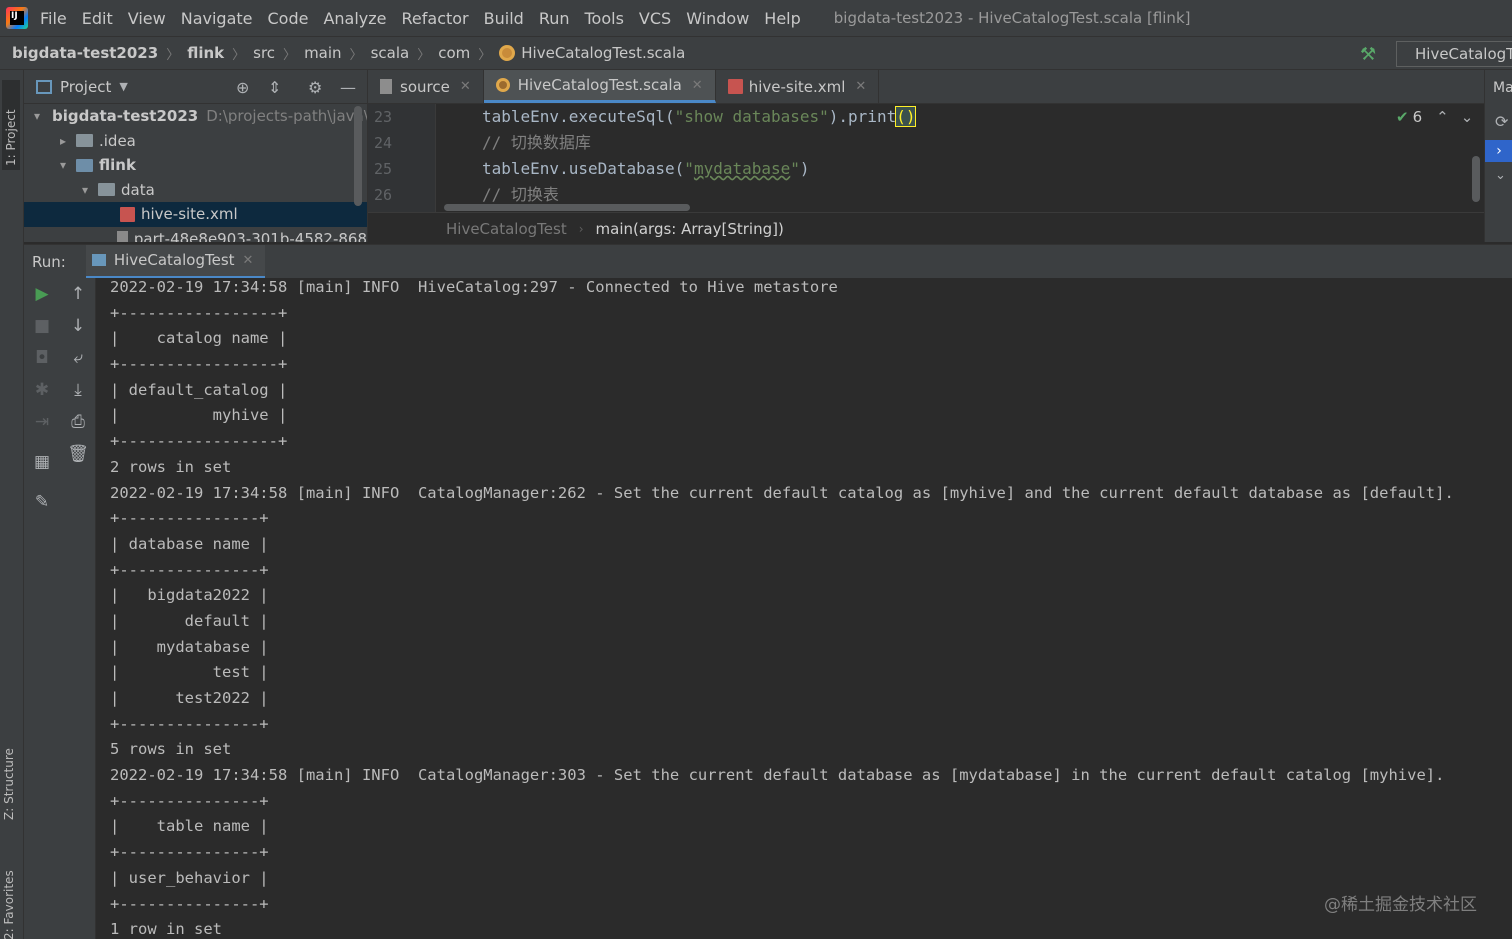 The width and height of the screenshot is (1512, 939). I want to click on camera-icon: ◘, so click(42, 358).